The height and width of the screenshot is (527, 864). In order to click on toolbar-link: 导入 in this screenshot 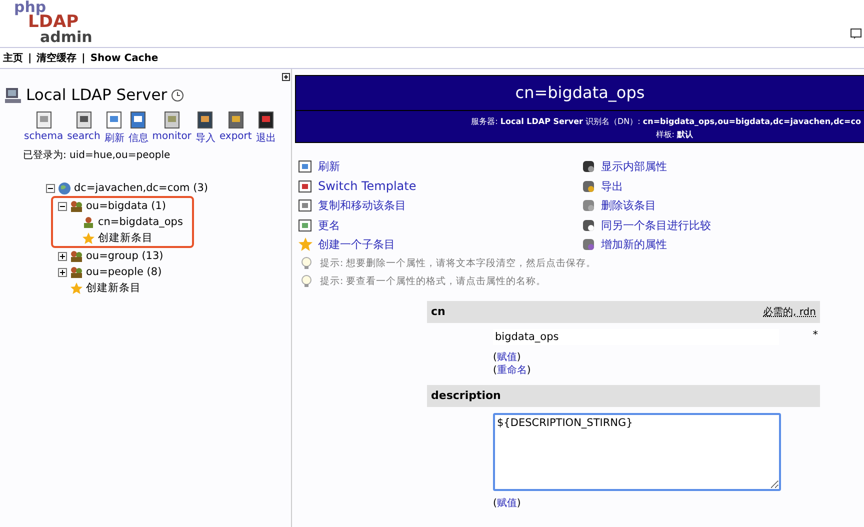, I will do `click(205, 127)`.